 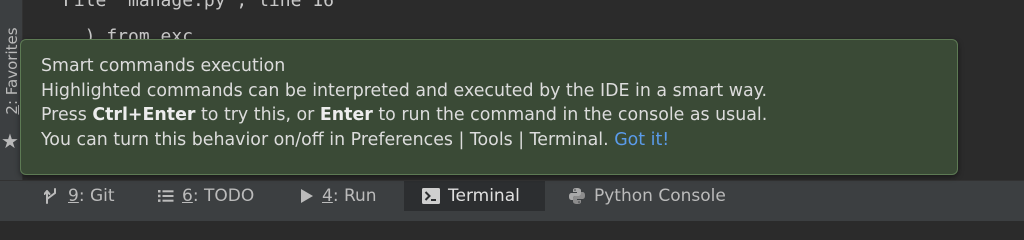 What do you see at coordinates (96, 196) in the screenshot?
I see `tab-git-label: : Git` at bounding box center [96, 196].